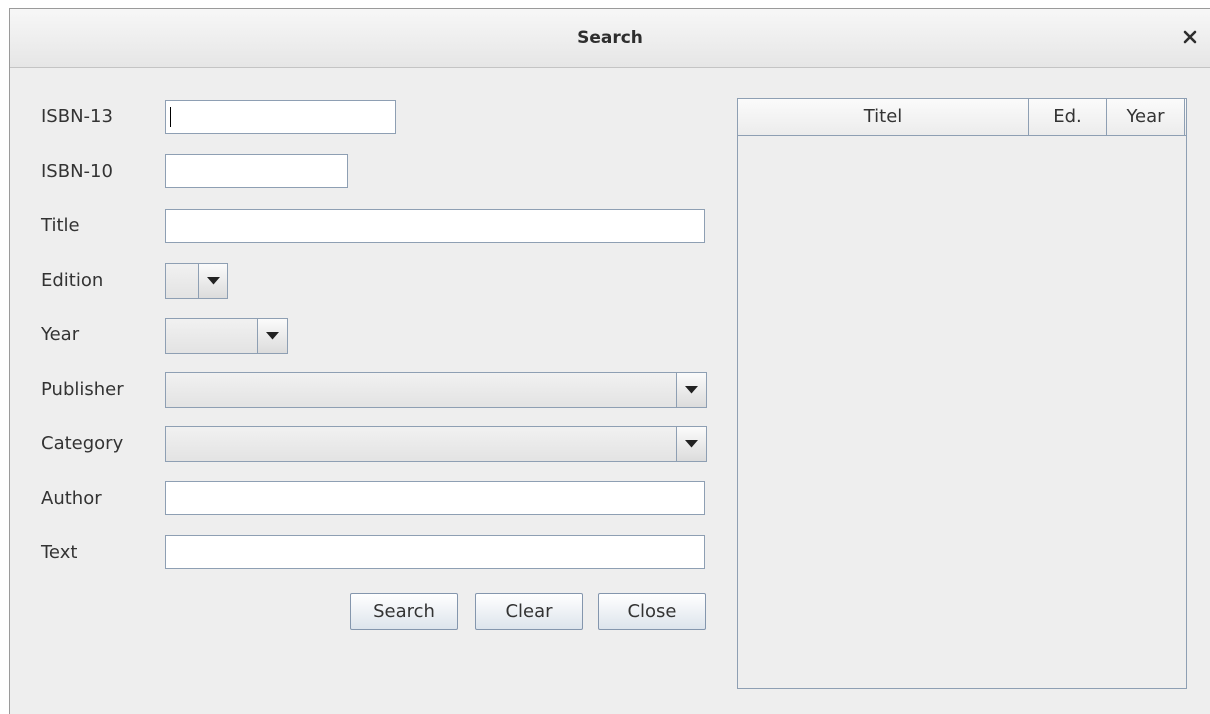  Describe the element at coordinates (421, 444) in the screenshot. I see `category-selected-value` at that location.